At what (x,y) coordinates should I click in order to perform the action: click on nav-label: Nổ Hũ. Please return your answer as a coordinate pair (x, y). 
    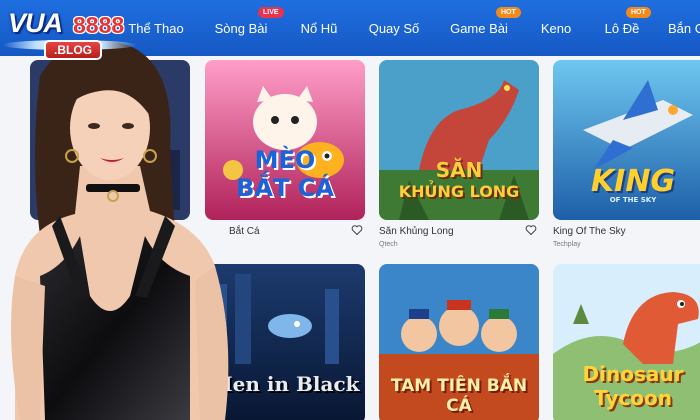
    Looking at the image, I should click on (319, 28).